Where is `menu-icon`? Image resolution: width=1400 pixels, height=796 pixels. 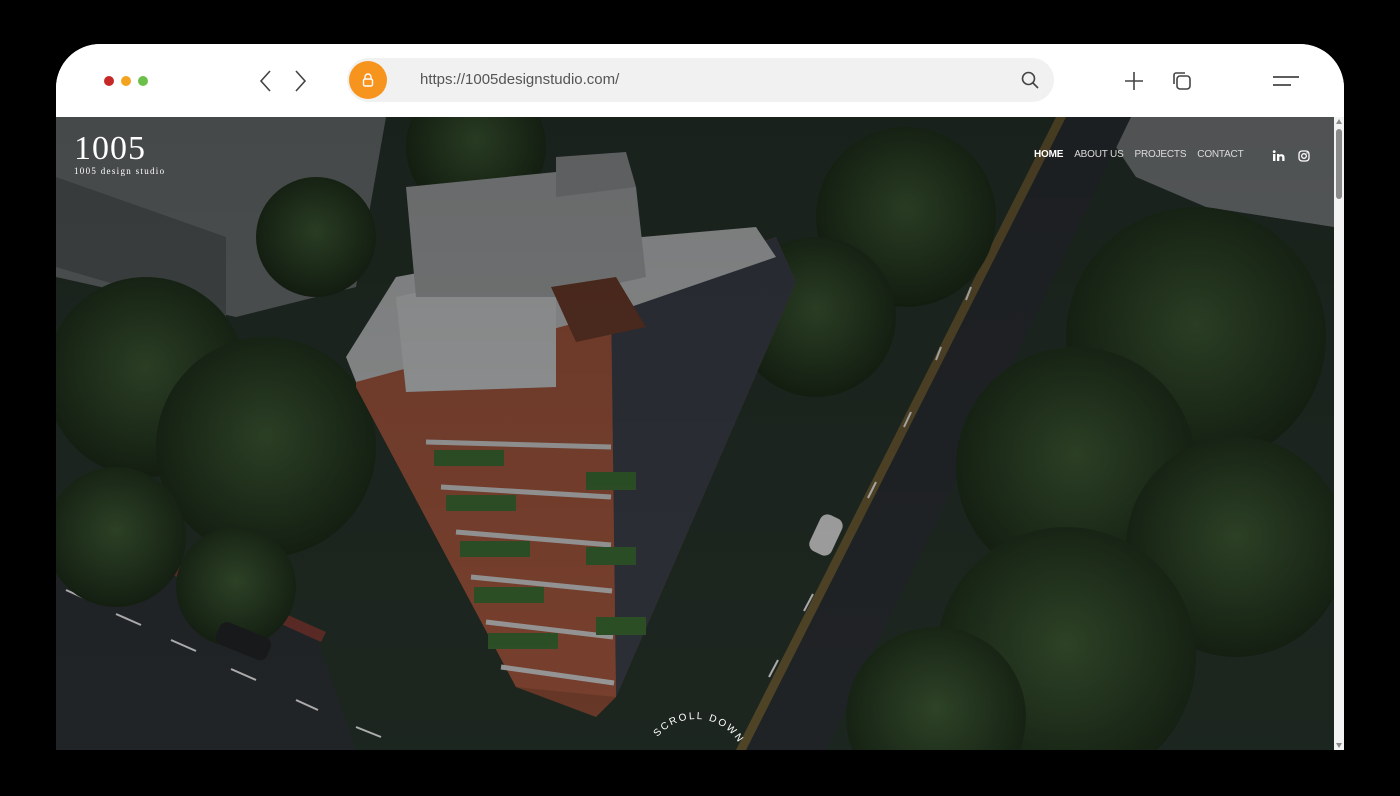 menu-icon is located at coordinates (1286, 81).